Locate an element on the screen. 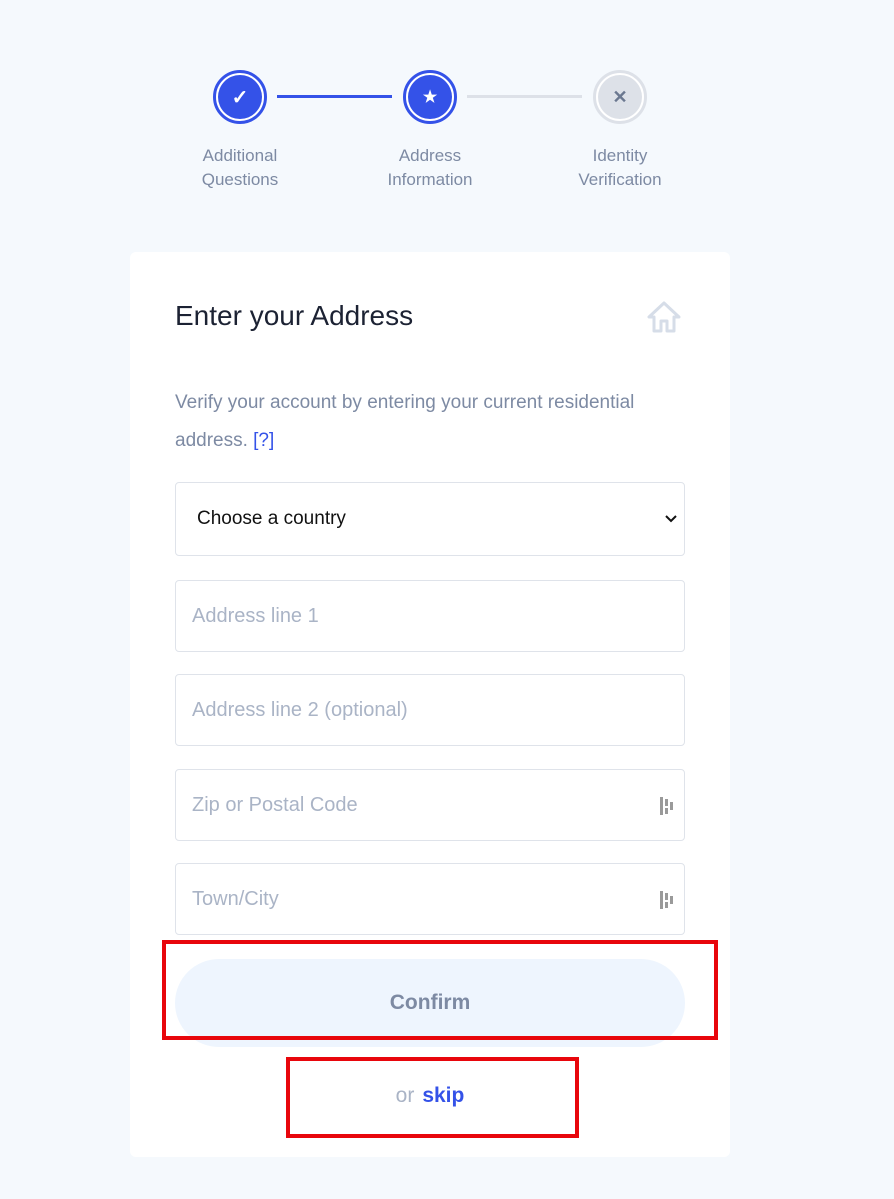 The image size is (894, 1199). step-label-line: Identity is located at coordinates (620, 155).